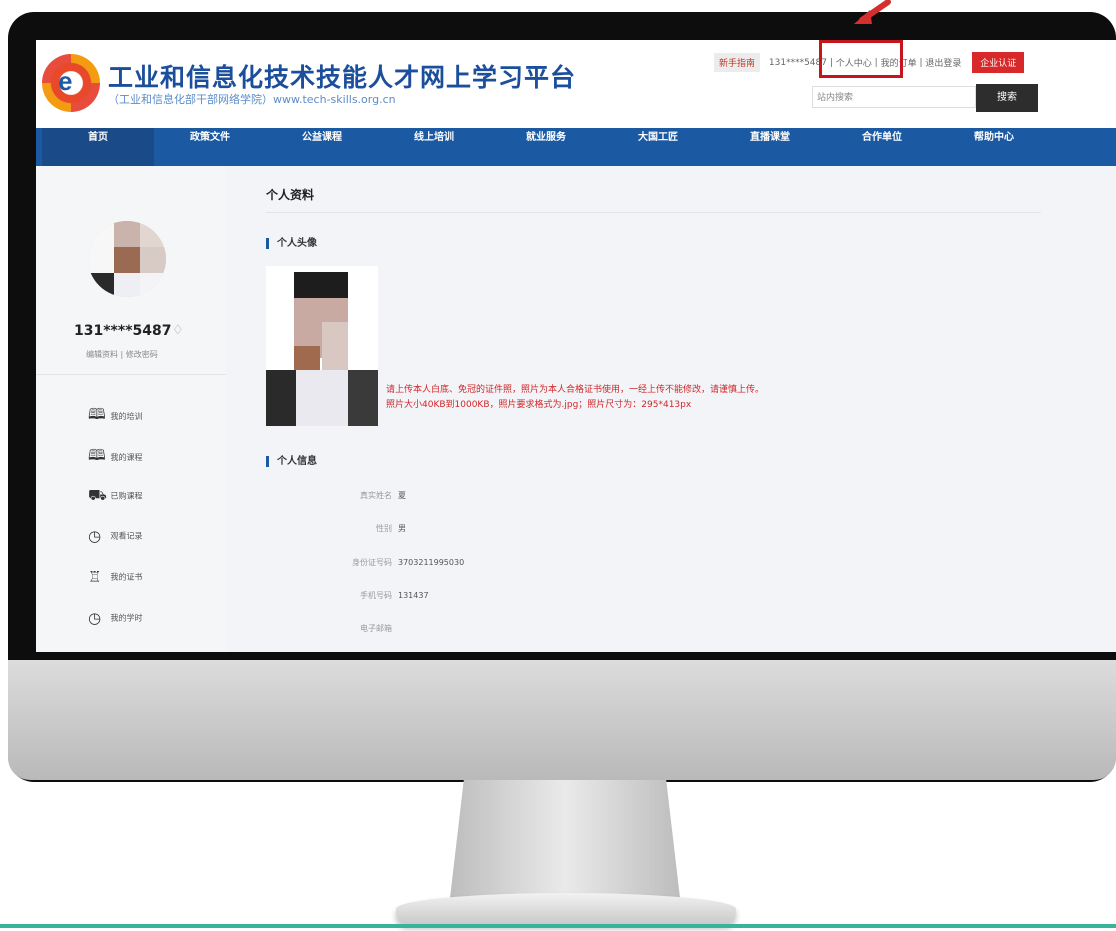 The width and height of the screenshot is (1116, 931). I want to click on sidebar-item-hours: ◷ 我的学时, so click(115, 618).